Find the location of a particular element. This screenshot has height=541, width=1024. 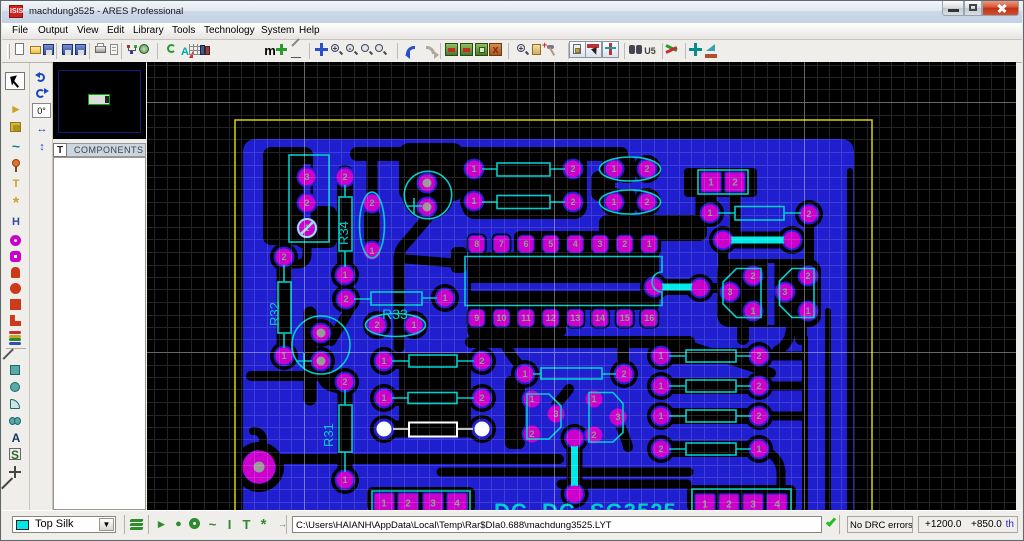

svg-text: 6 is located at coordinates (525, 244).